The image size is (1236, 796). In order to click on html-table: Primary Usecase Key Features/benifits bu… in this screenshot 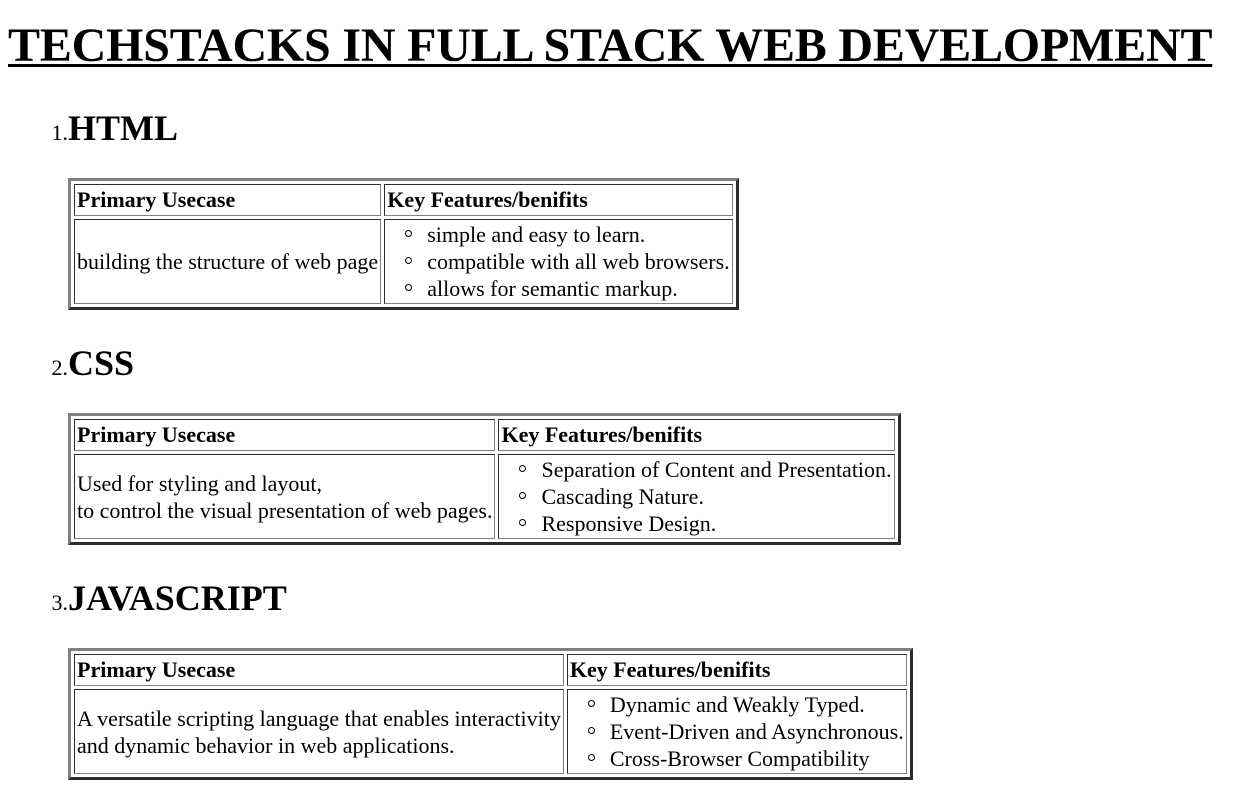, I will do `click(403, 244)`.